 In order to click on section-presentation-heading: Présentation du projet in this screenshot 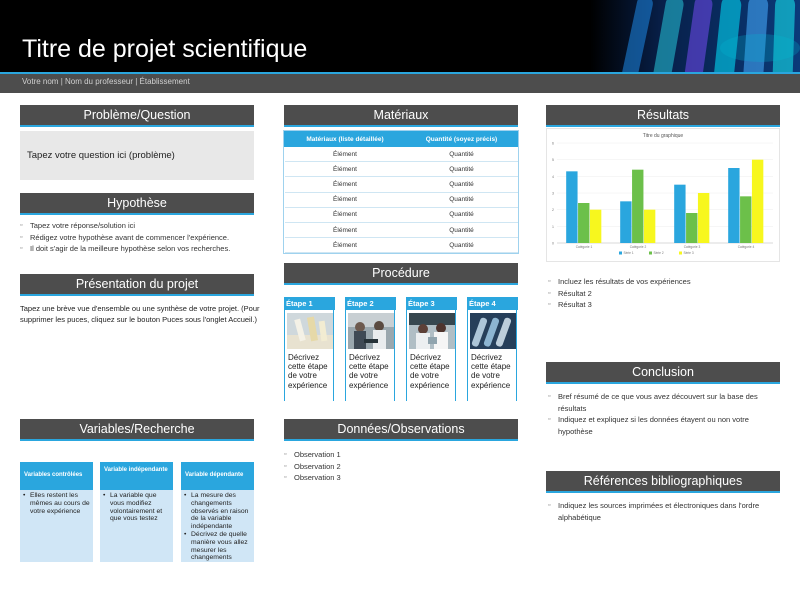, I will do `click(137, 285)`.